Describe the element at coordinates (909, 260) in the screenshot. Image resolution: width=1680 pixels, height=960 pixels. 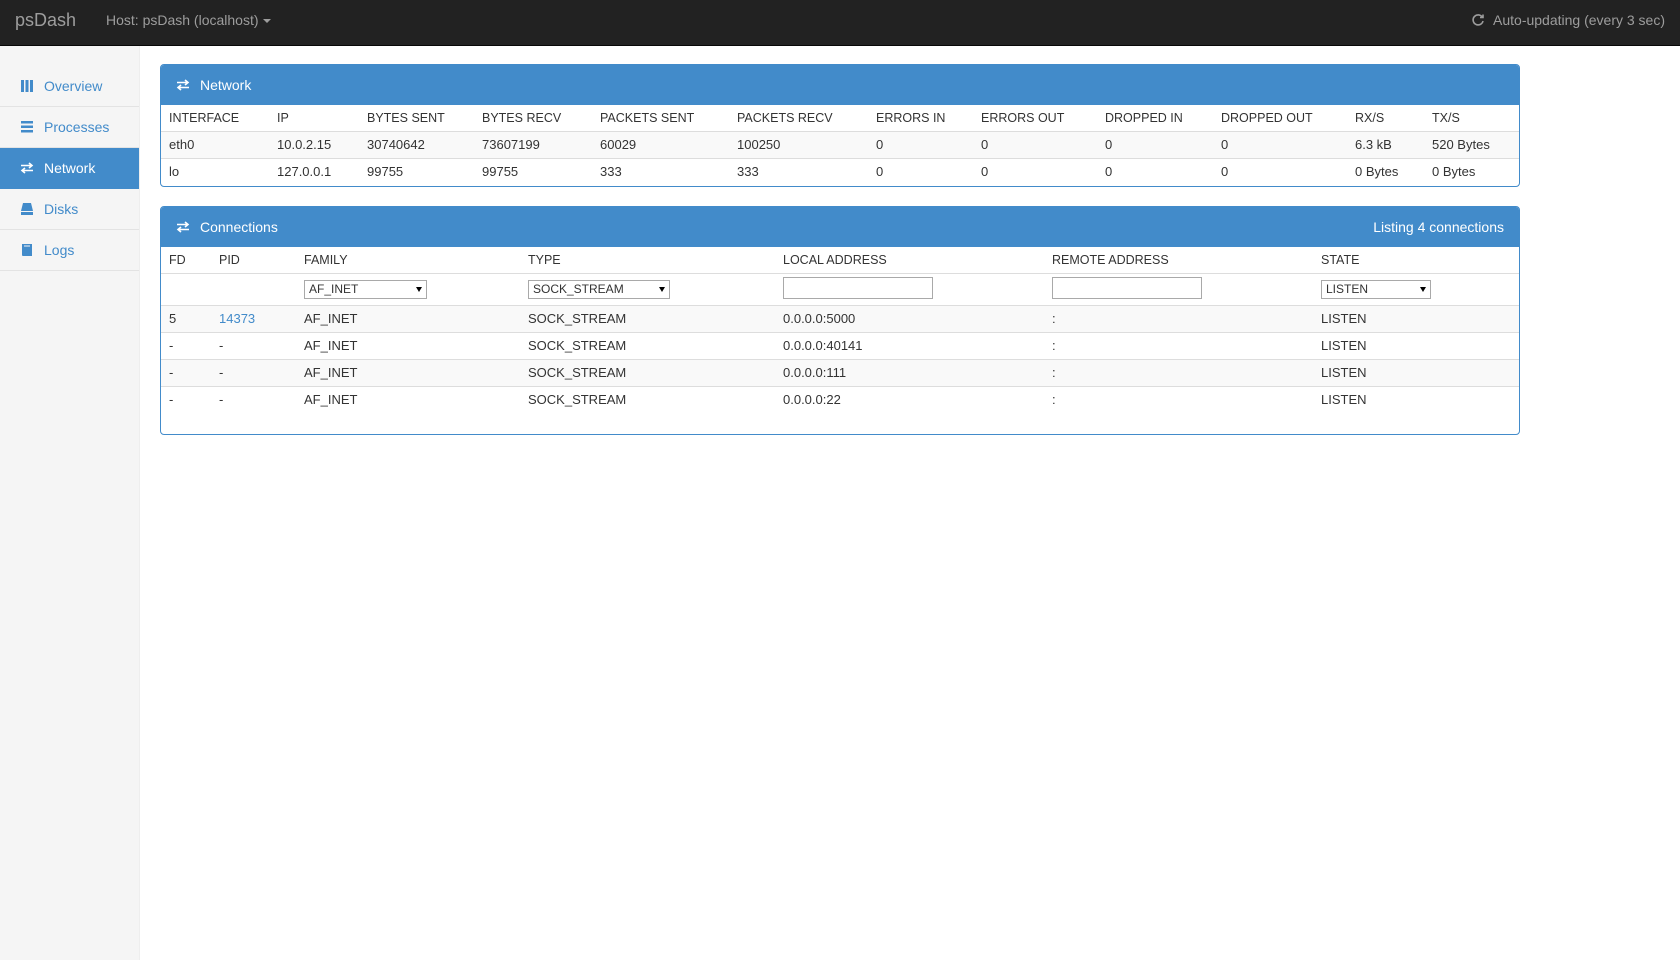
I see `column-header: LOCAL ADDRESS` at that location.